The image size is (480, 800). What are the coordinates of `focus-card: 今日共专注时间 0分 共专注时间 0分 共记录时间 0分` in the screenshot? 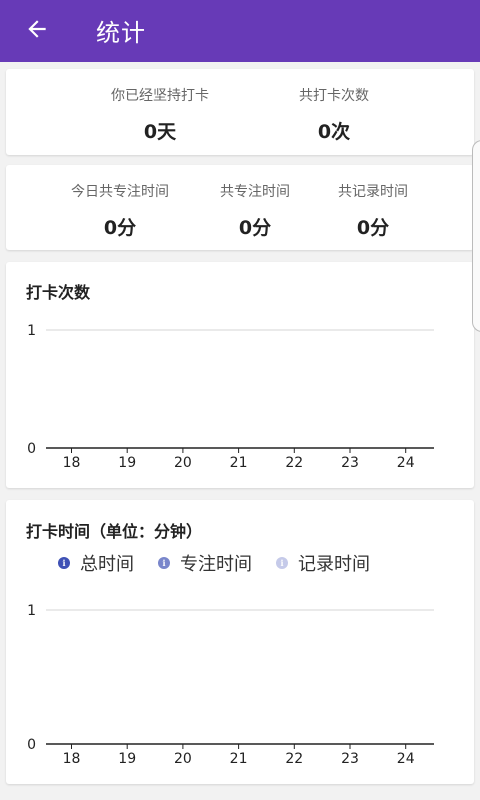 It's located at (240, 207).